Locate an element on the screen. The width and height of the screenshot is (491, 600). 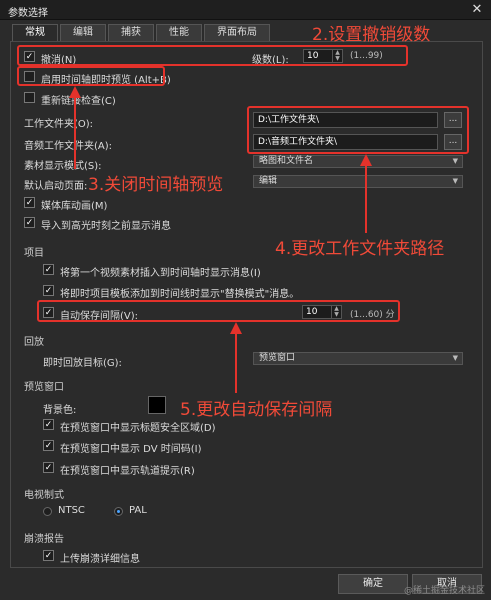
tab-bar: 常规 编辑 捕获 性能 界面布局 is located at coordinates (141, 32).